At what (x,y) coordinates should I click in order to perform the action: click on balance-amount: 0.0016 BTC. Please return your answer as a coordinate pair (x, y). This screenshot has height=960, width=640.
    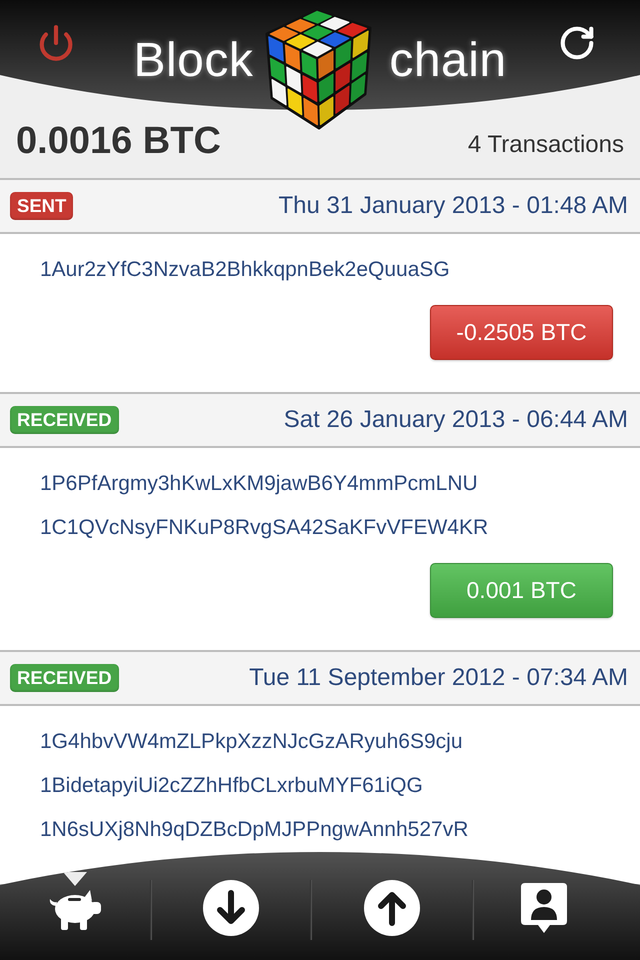
    Looking at the image, I should click on (118, 141).